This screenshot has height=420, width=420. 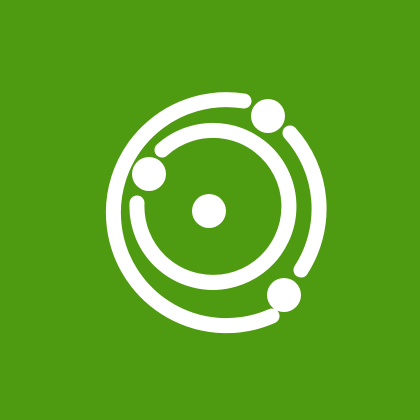 What do you see at coordinates (149, 174) in the screenshot?
I see `satellite-left` at bounding box center [149, 174].